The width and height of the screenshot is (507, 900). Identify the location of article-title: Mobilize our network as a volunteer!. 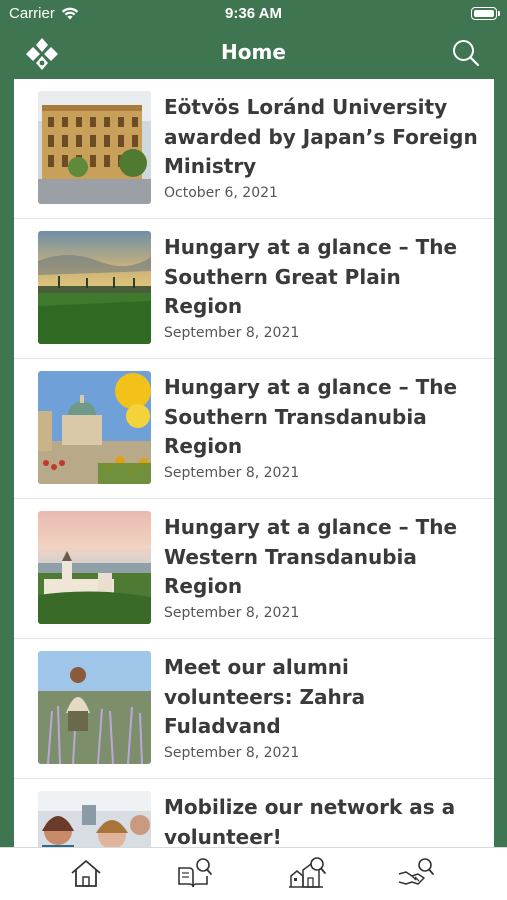
(310, 821).